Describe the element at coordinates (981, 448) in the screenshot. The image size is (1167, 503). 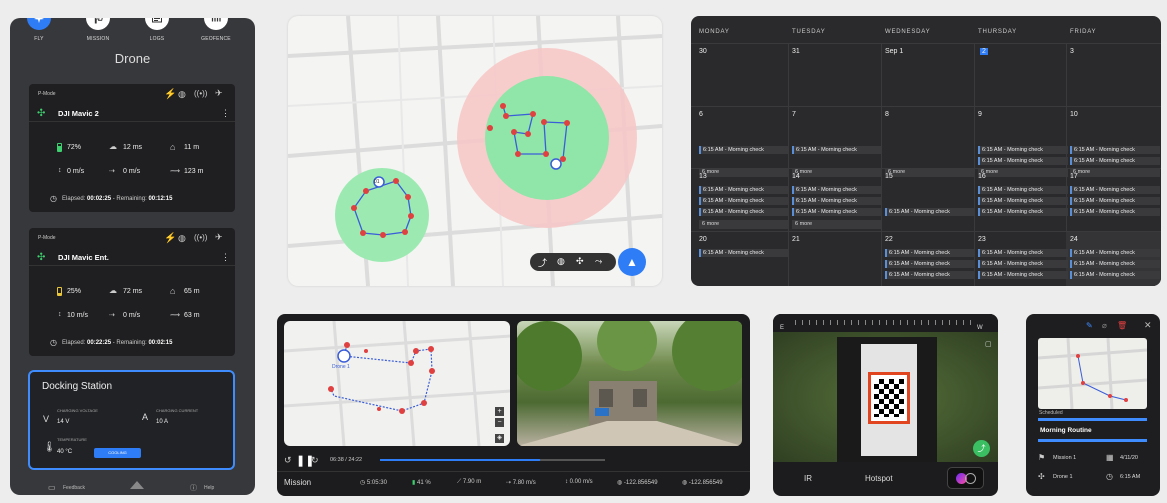
I see `share-button: ⤴` at that location.